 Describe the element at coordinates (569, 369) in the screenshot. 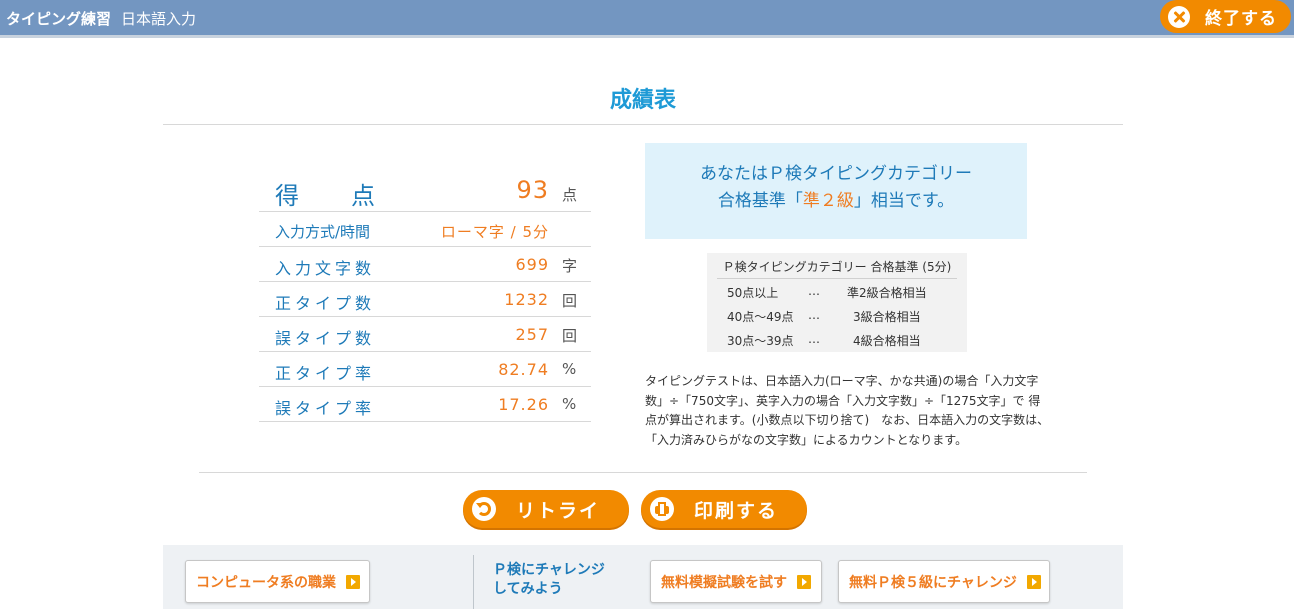

I see `correct-rate-unit: %` at that location.